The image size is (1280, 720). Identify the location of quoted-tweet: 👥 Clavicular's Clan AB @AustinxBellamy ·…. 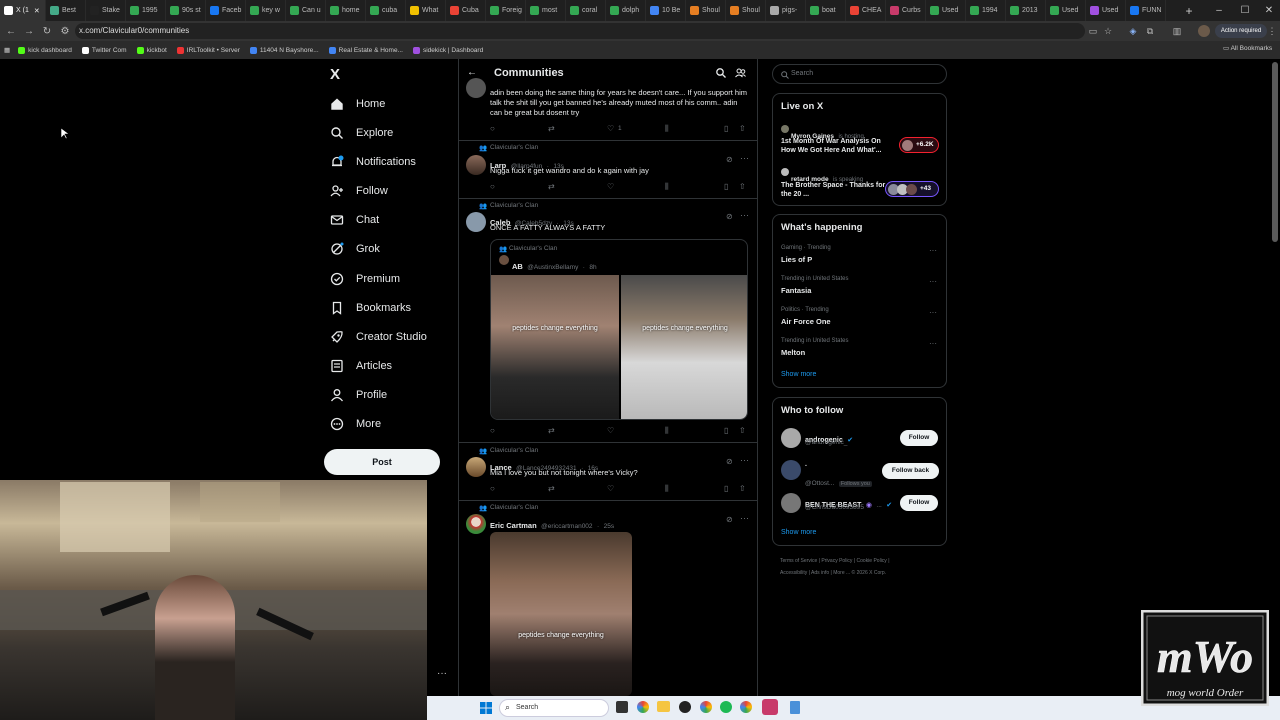
(619, 329).